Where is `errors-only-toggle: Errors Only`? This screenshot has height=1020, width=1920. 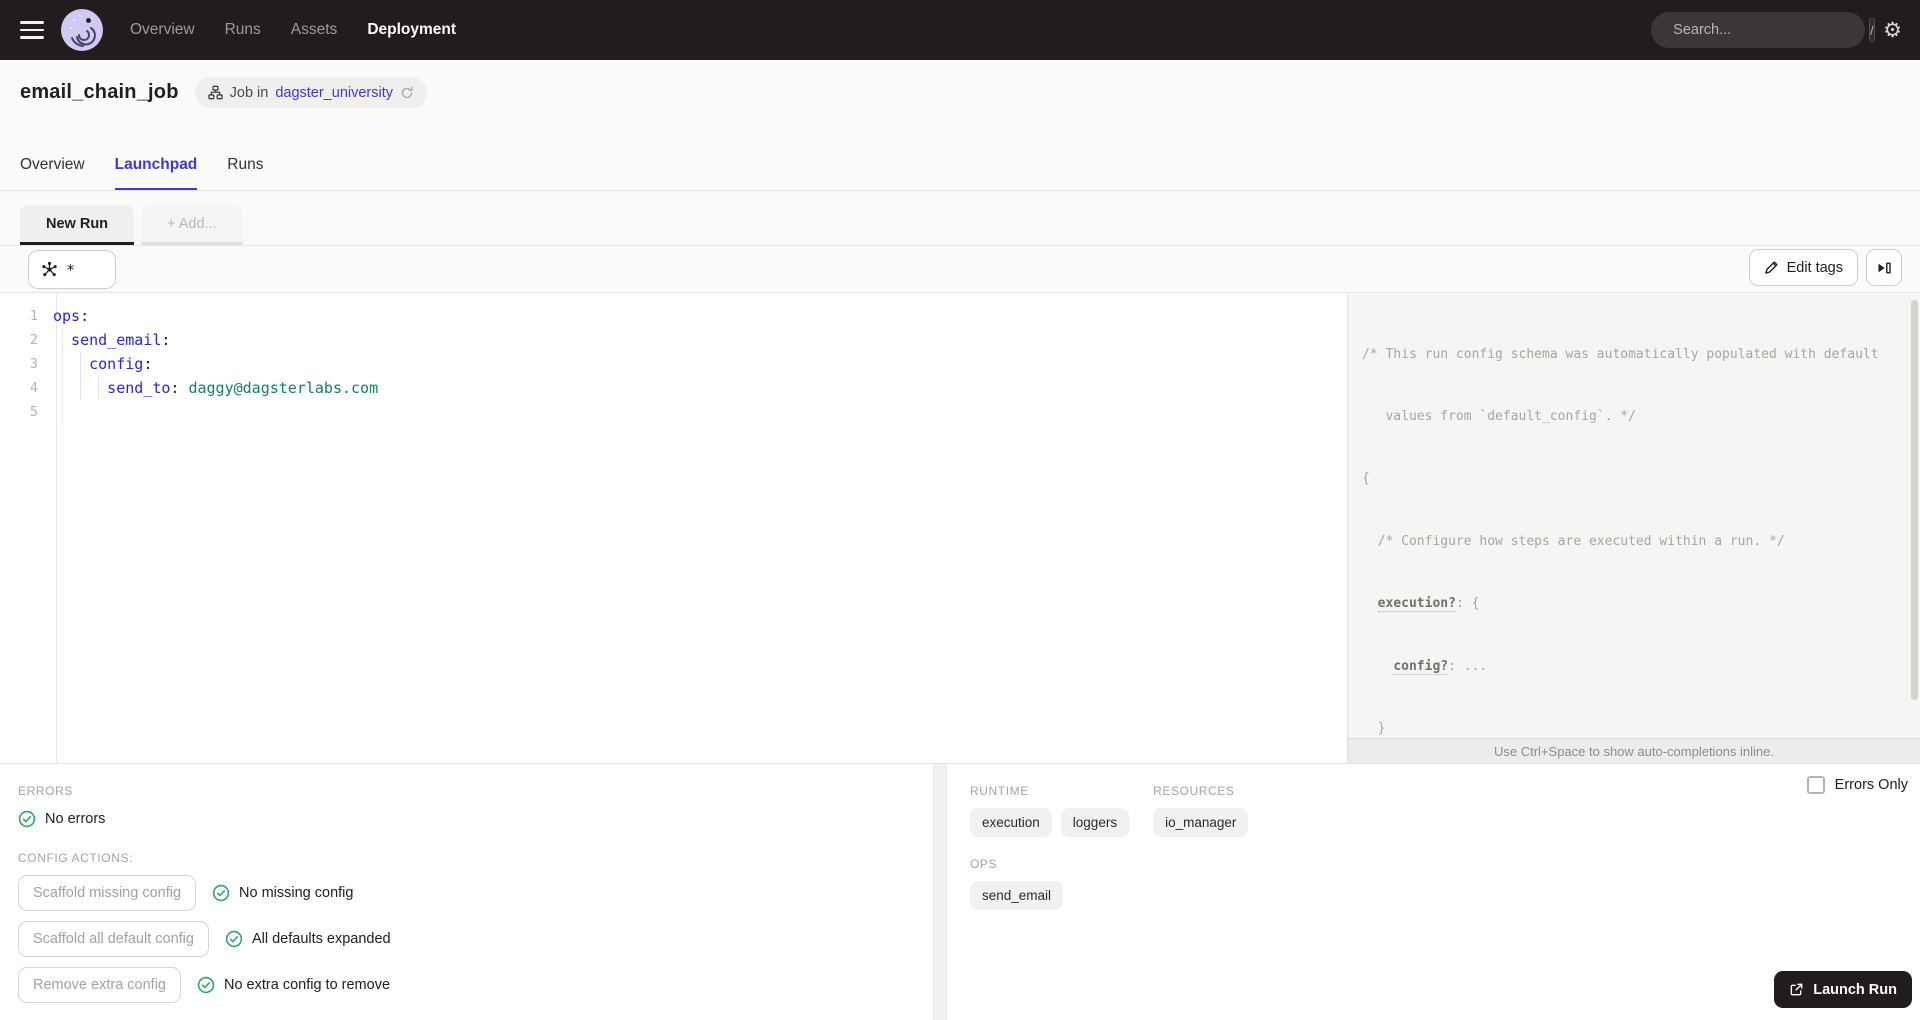 errors-only-toggle: Errors Only is located at coordinates (1857, 785).